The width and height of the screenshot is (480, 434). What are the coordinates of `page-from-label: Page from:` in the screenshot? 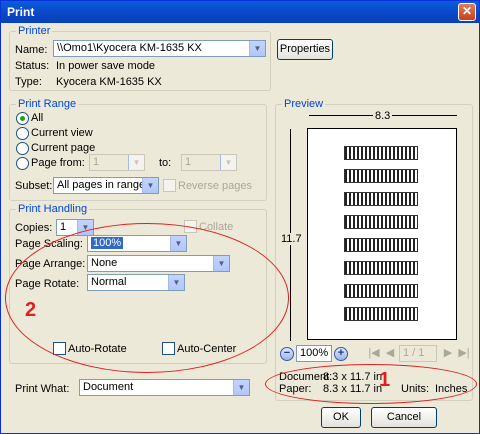 It's located at (58, 163).